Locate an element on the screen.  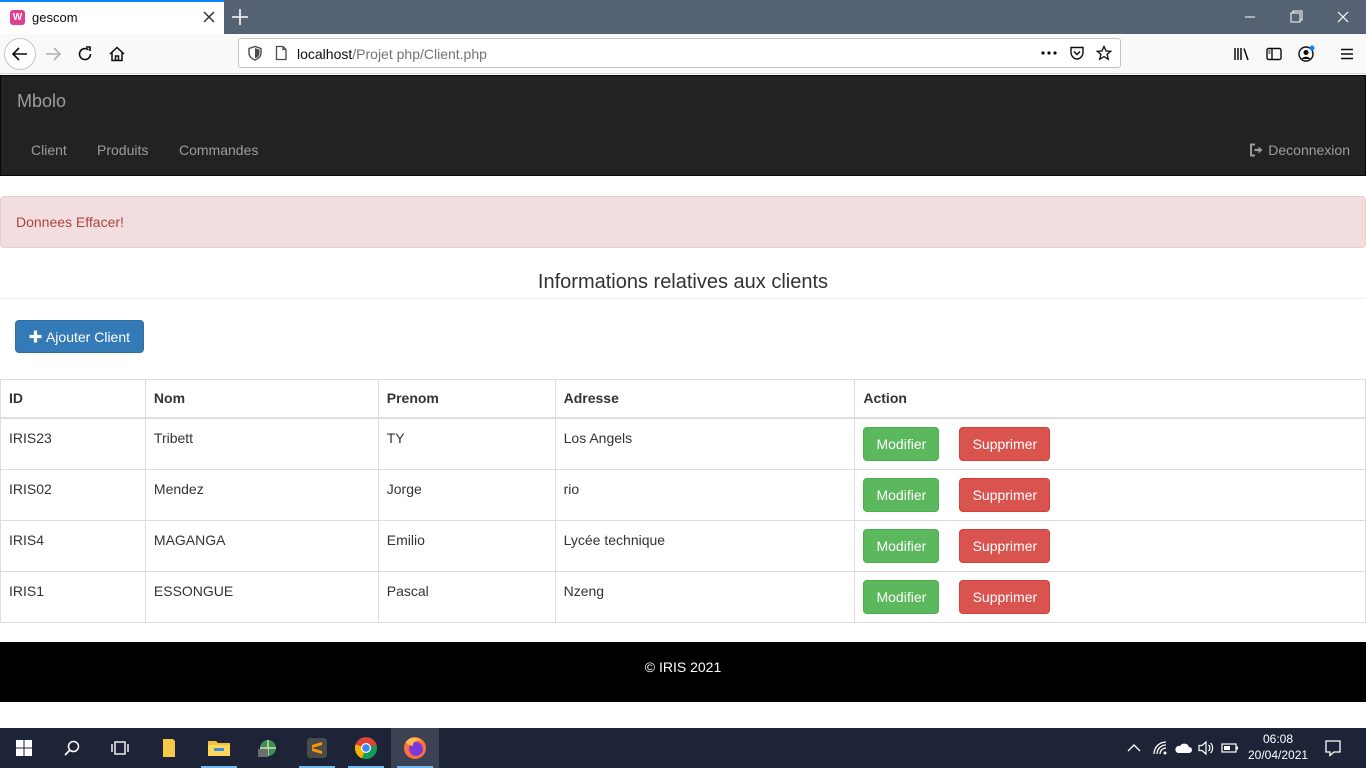
new-tab-icon is located at coordinates (240, 17).